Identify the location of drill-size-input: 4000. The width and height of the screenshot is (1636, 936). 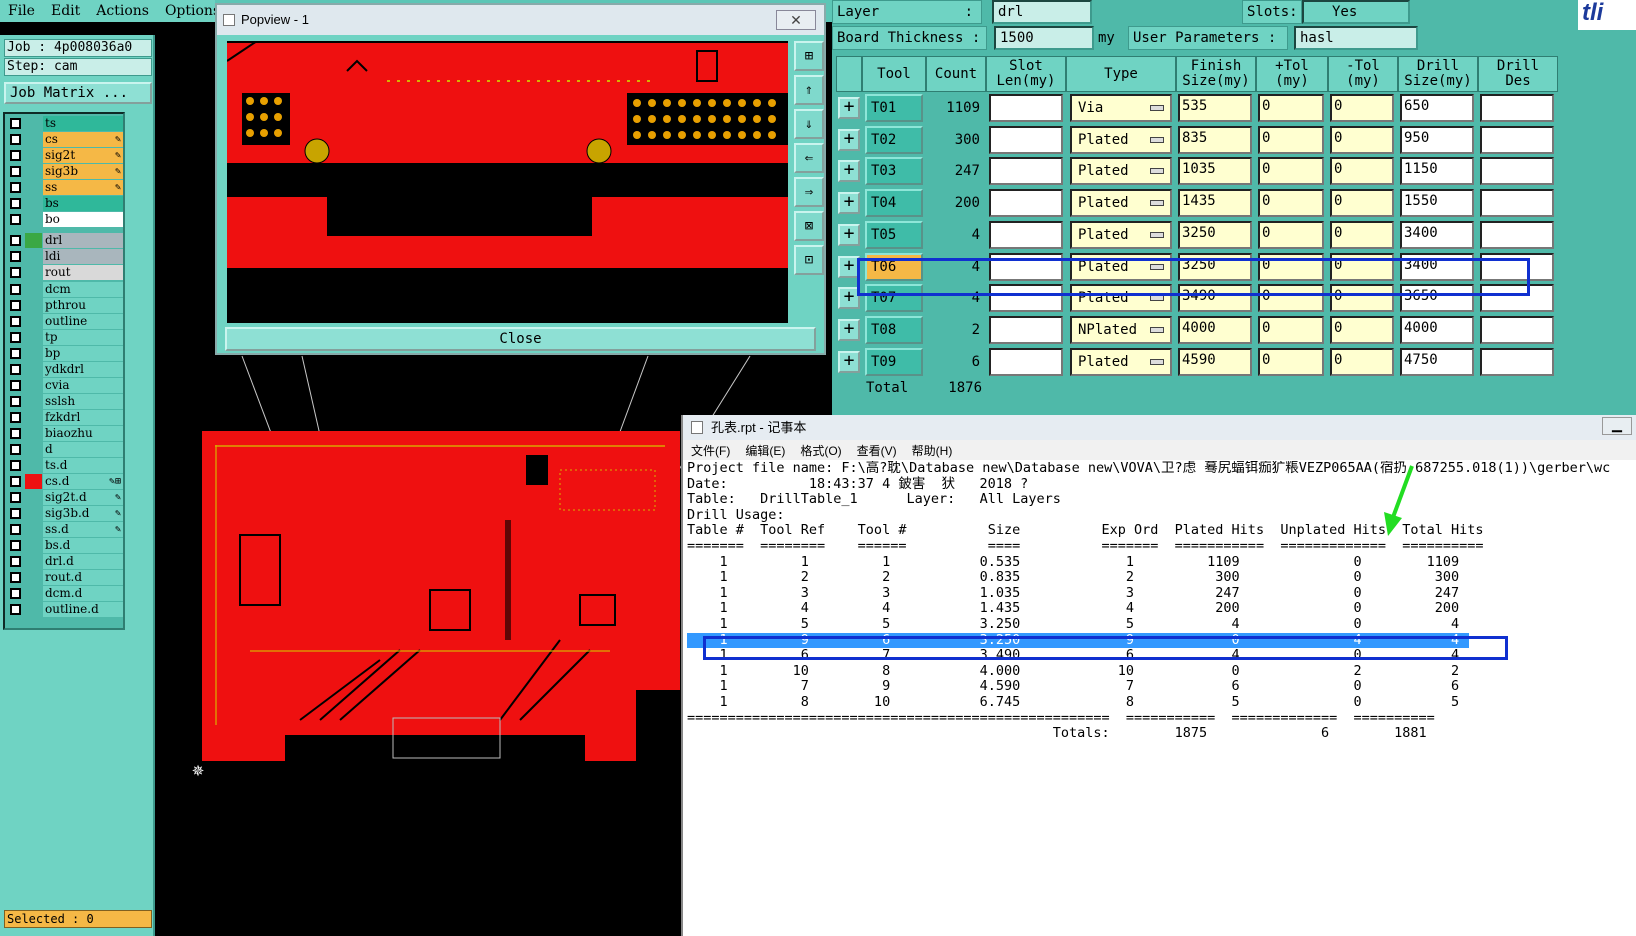
(1437, 329).